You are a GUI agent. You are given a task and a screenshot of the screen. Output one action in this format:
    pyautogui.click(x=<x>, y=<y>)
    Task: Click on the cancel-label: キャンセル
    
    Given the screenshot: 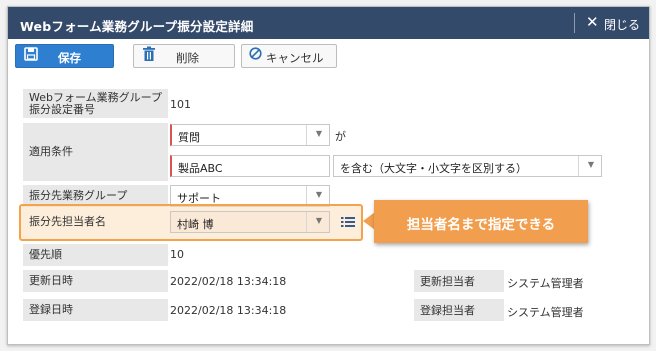 What is the action you would take?
    pyautogui.click(x=295, y=58)
    